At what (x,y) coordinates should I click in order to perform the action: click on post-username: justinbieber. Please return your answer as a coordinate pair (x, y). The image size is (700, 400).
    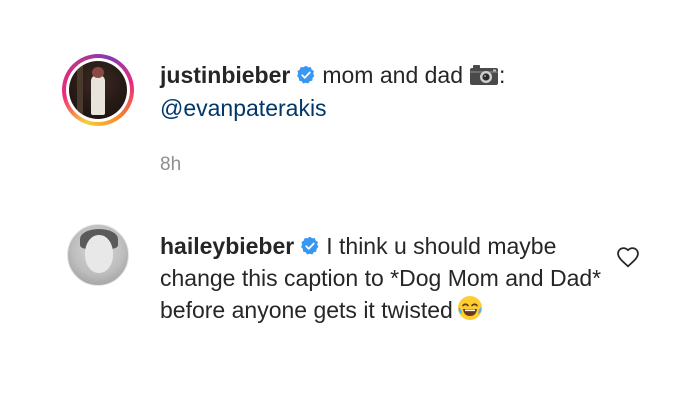
    Looking at the image, I should click on (225, 75).